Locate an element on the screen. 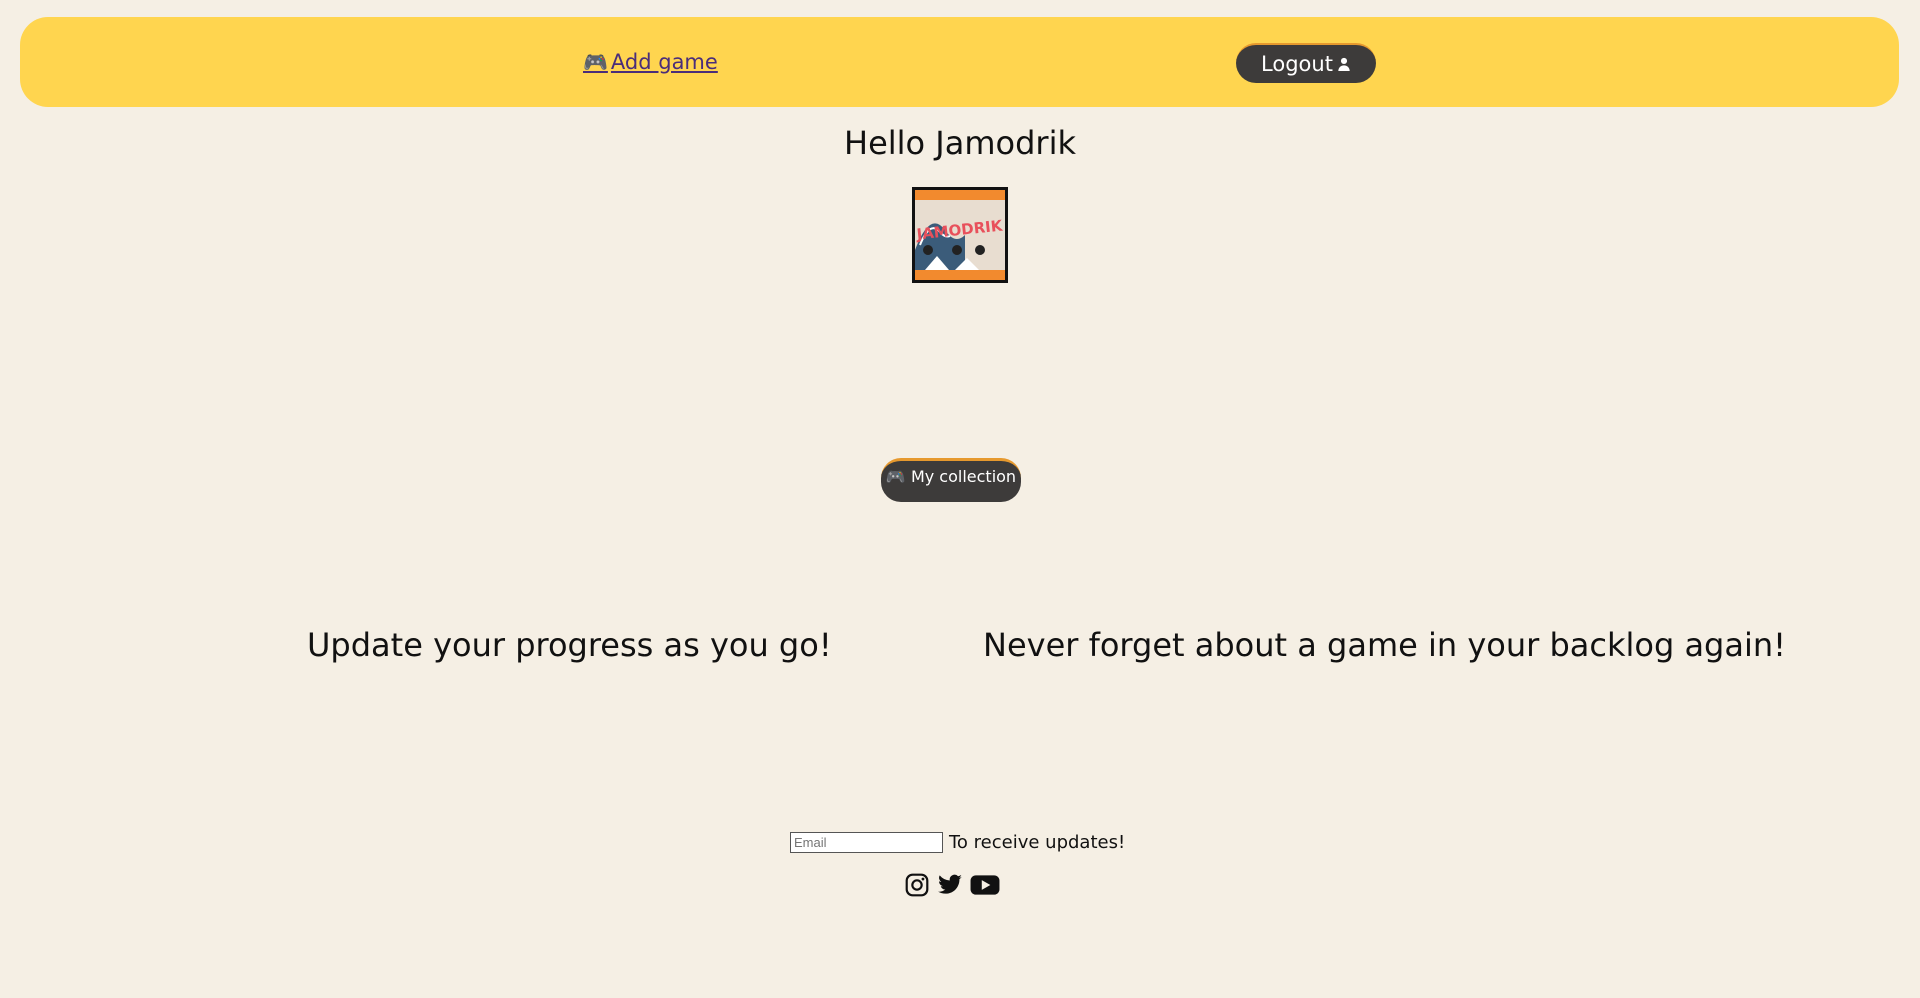  my-collection-label: My collection is located at coordinates (963, 476).